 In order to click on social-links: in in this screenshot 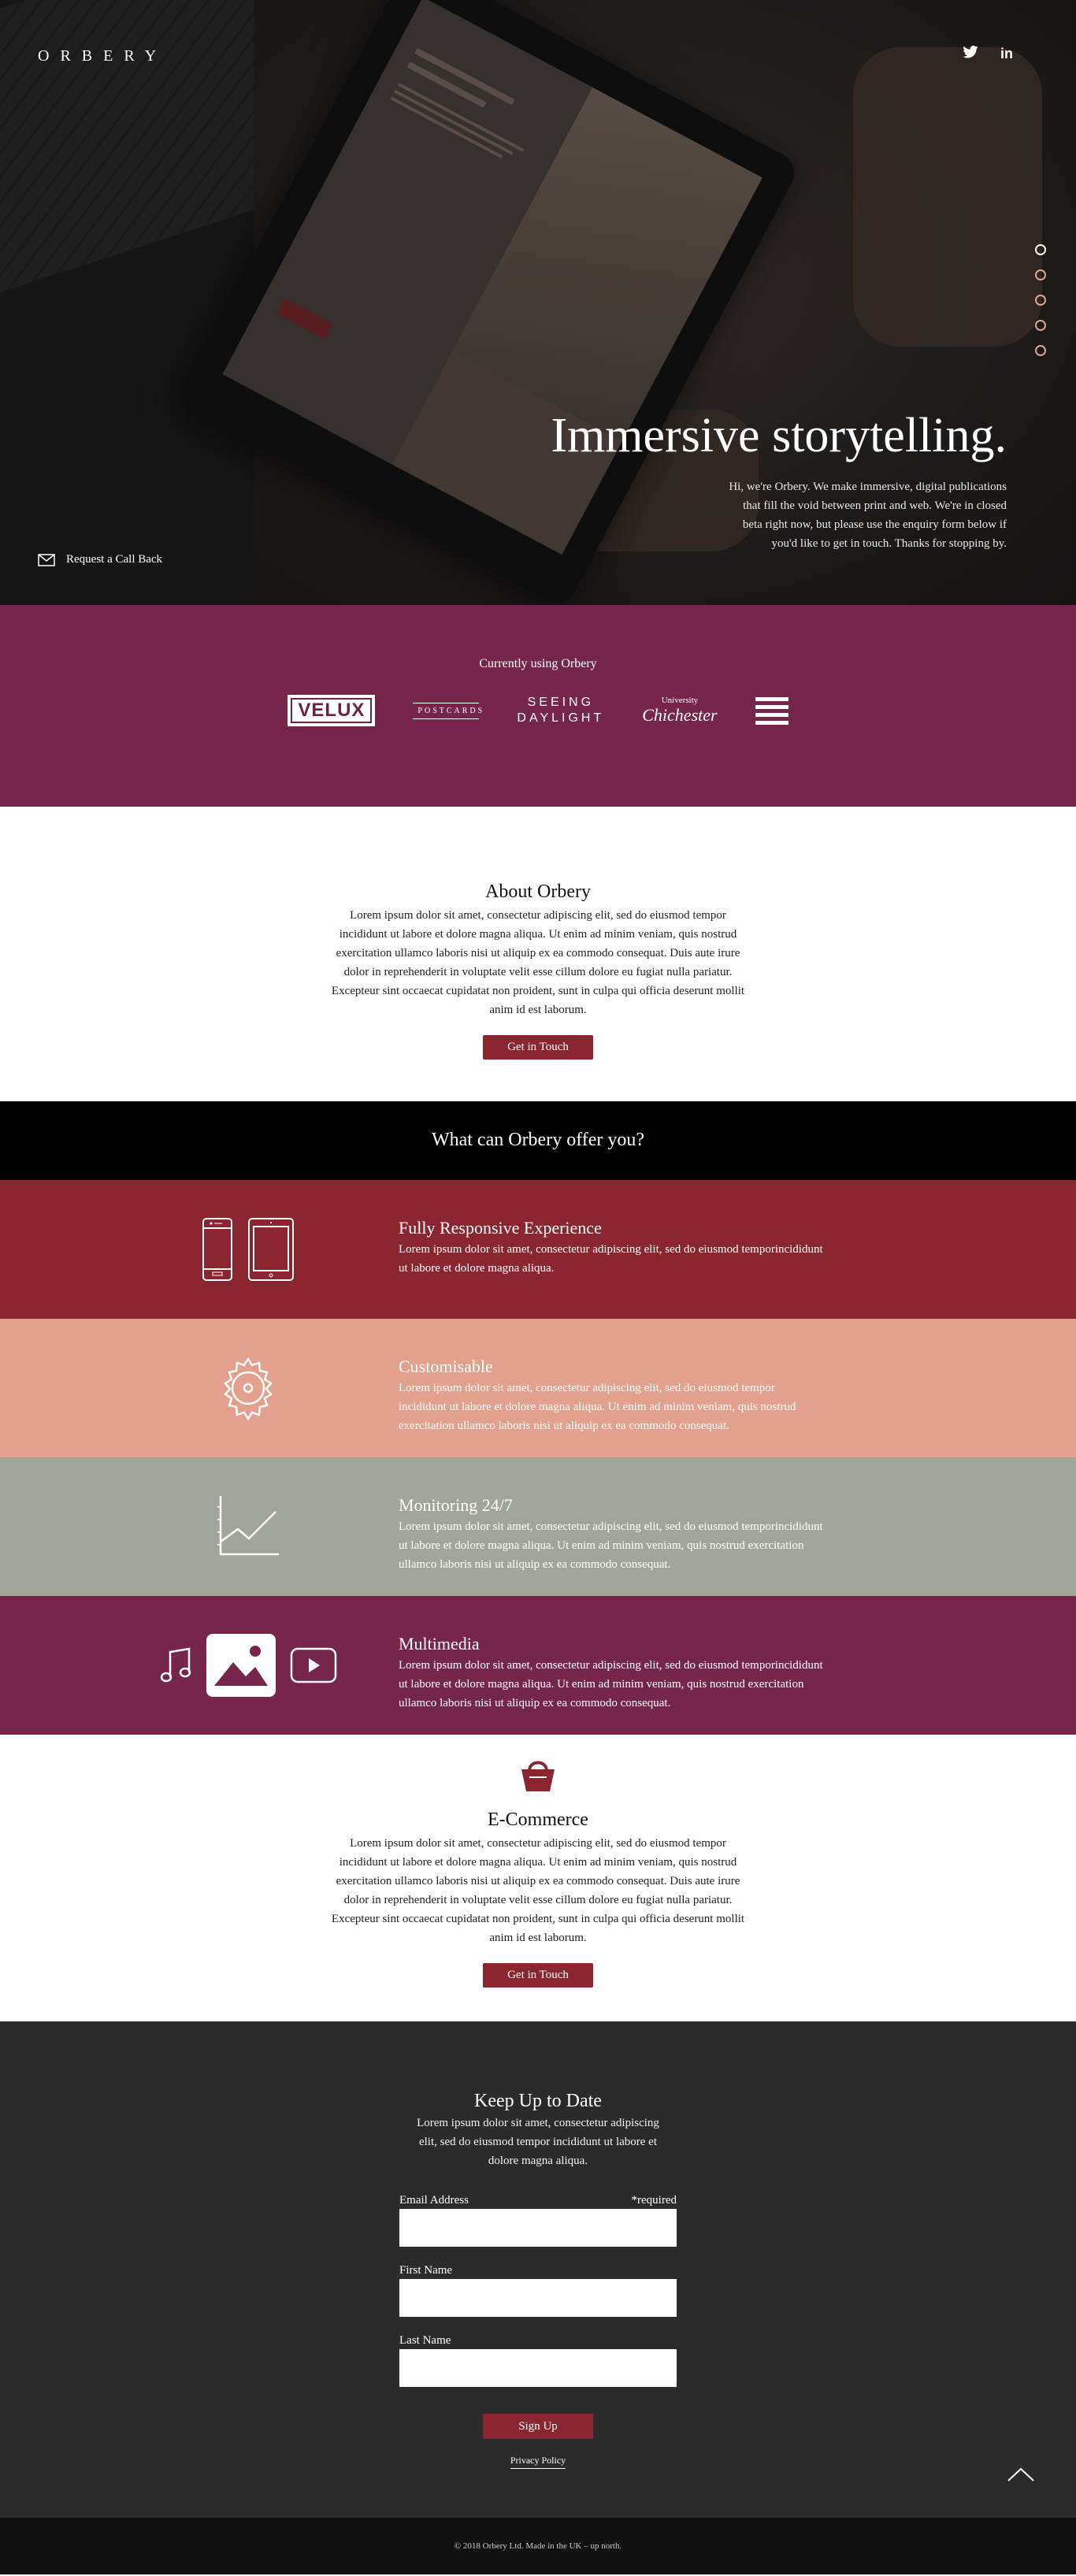, I will do `click(988, 53)`.